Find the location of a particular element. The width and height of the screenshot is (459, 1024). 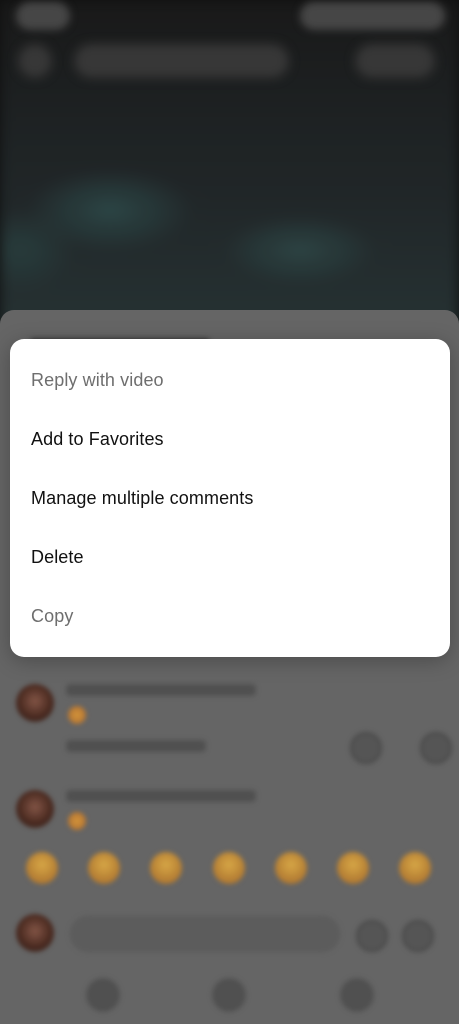

menu-item-reply-with-video: Reply with video is located at coordinates (230, 380).